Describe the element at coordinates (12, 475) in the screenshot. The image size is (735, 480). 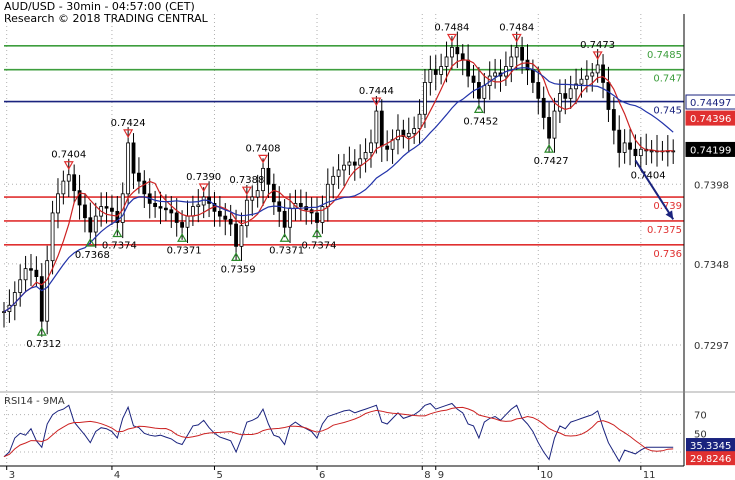
I see `day-tick-label: 3` at that location.